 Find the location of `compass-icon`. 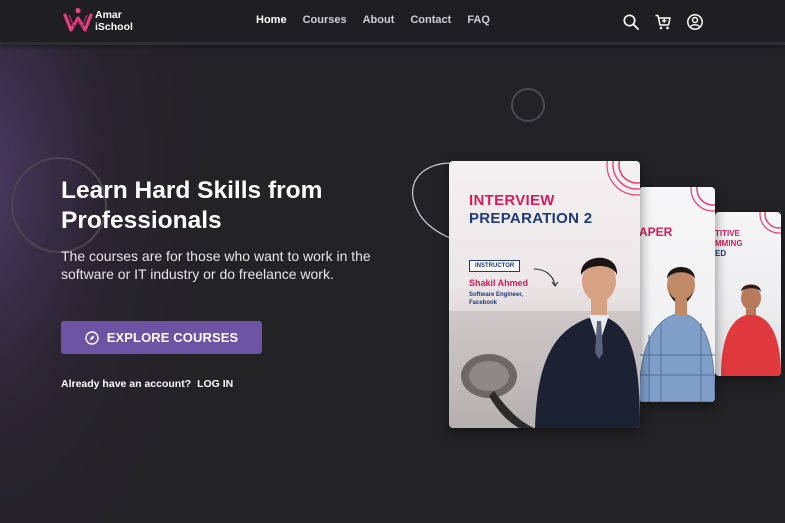

compass-icon is located at coordinates (92, 337).